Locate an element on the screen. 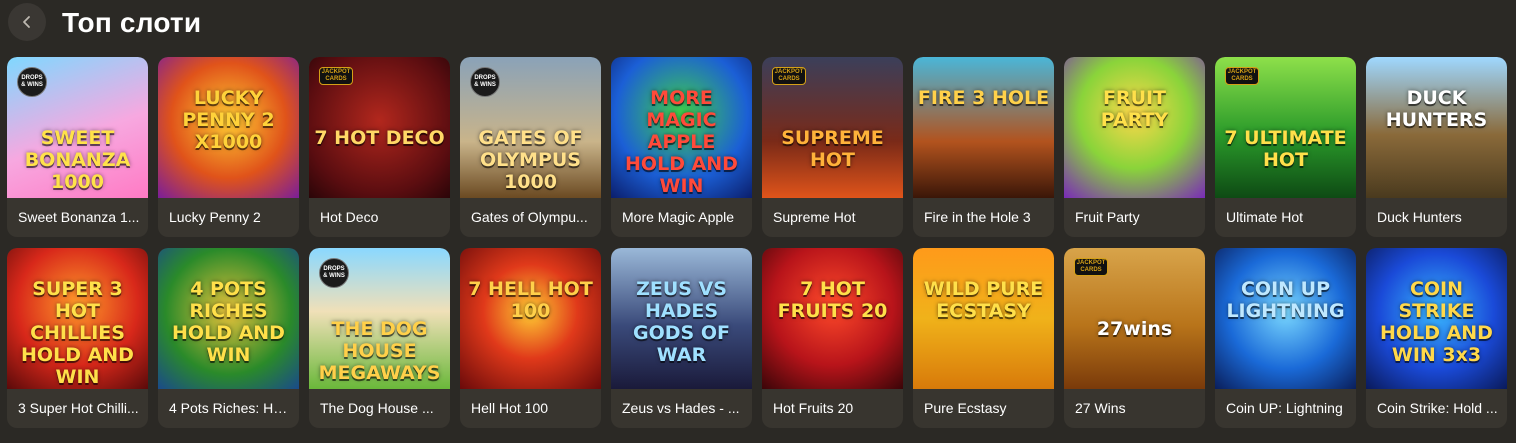 Image resolution: width=1516 pixels, height=443 pixels. game-logo-art: FRUIT PARTY is located at coordinates (1134, 109).